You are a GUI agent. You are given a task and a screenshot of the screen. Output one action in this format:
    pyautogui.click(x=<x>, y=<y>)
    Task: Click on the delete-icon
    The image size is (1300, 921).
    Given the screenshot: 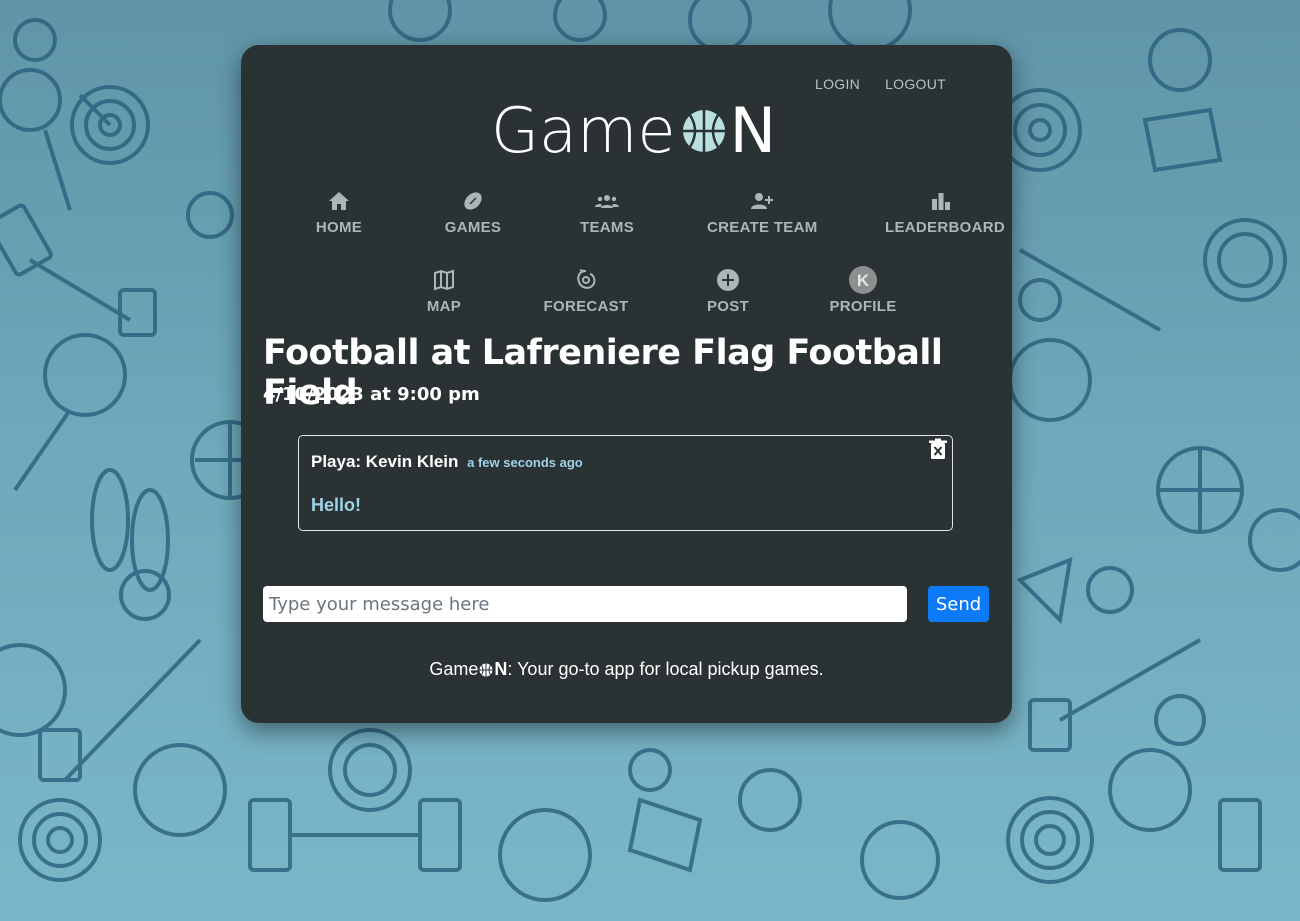 What is the action you would take?
    pyautogui.click(x=938, y=449)
    